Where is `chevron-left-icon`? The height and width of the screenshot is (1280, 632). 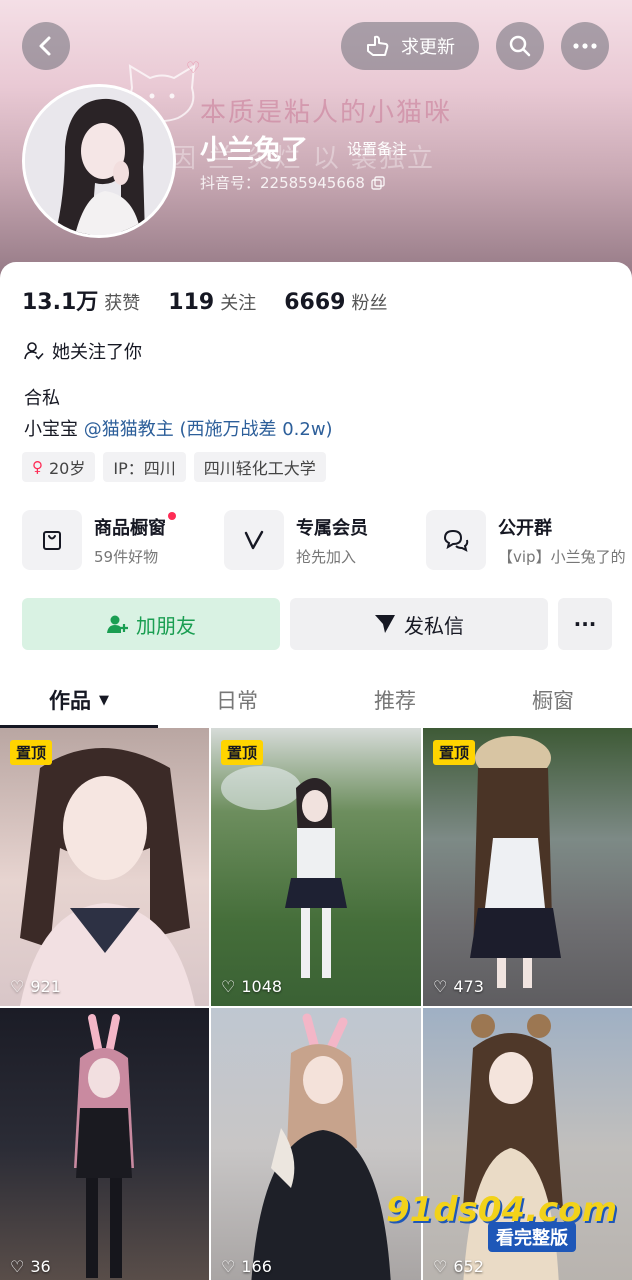
chevron-left-icon is located at coordinates (45, 46).